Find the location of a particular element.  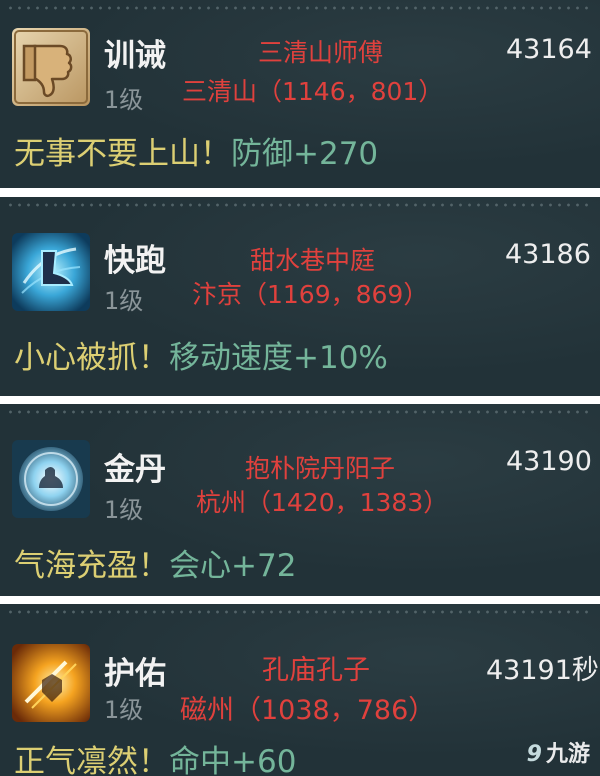

npc-name: 孔庙孔子 is located at coordinates (316, 670).